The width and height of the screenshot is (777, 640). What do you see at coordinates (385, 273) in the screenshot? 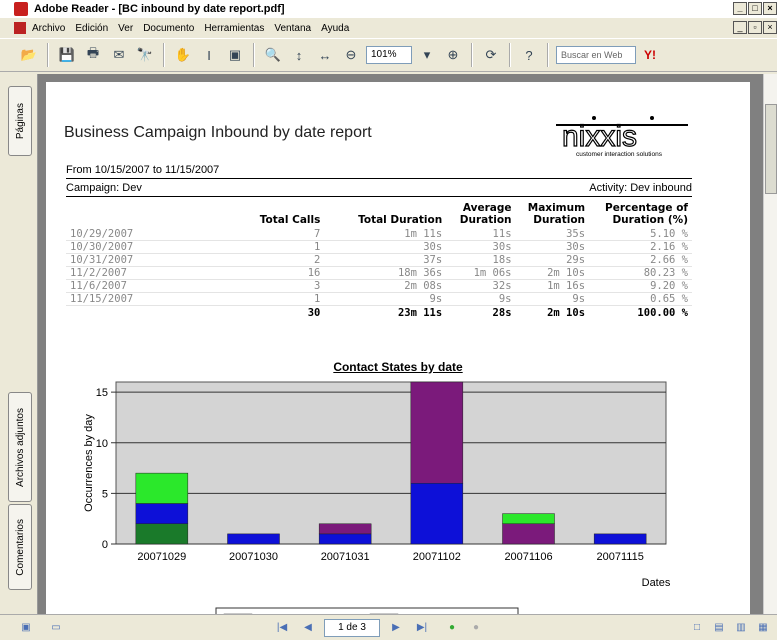
I see `cell-total-duration: 18m 36s` at bounding box center [385, 273].